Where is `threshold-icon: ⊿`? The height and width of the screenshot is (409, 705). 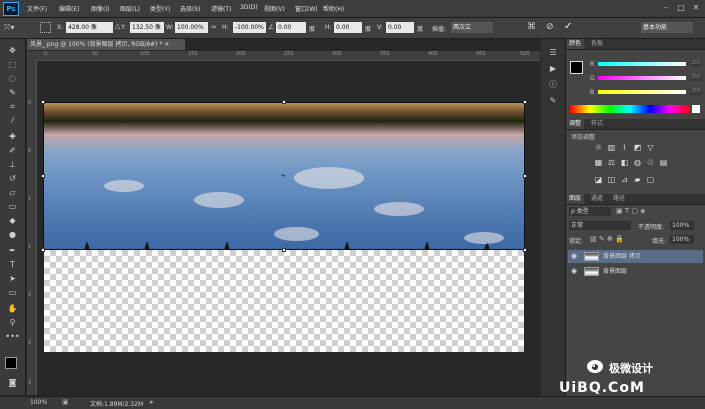 threshold-icon: ⊿ is located at coordinates (624, 179).